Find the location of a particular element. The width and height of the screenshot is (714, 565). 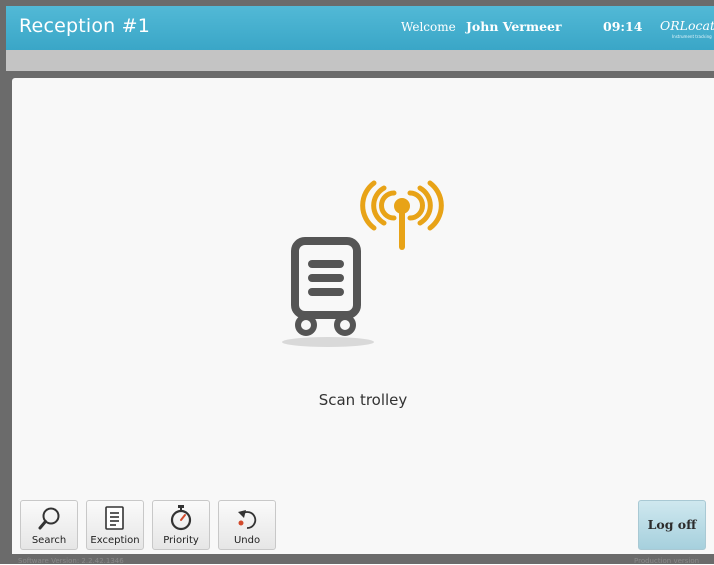

exception-button-label: Exception is located at coordinates (115, 540).